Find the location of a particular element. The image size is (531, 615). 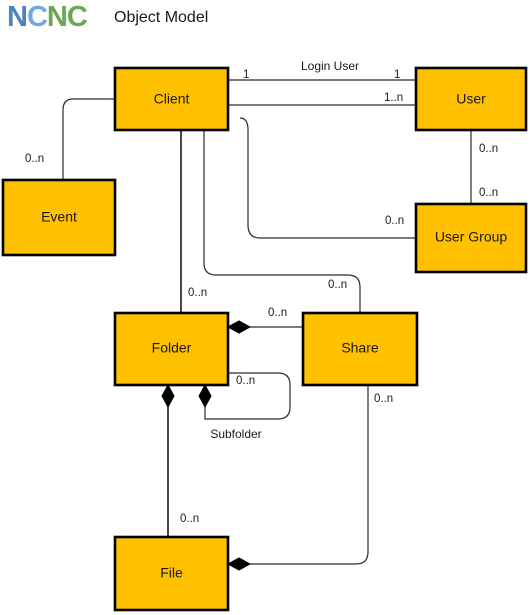

node-user-box is located at coordinates (471, 99).